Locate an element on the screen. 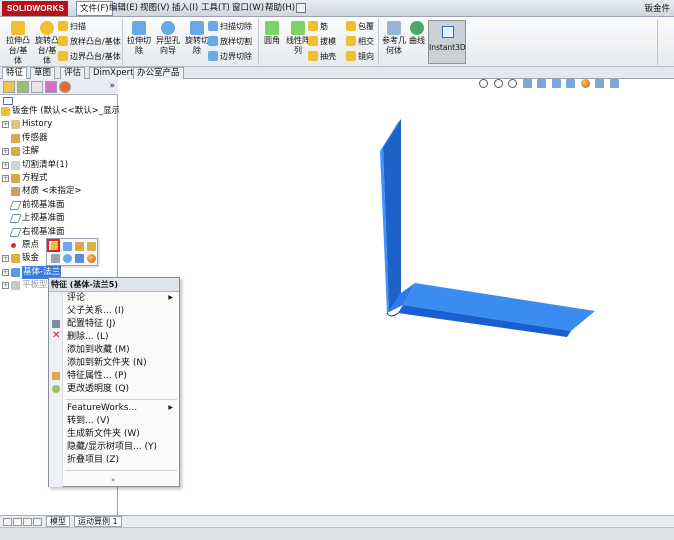 The width and height of the screenshot is (674, 540). configuration-manager-tab-icon is located at coordinates (37, 87).